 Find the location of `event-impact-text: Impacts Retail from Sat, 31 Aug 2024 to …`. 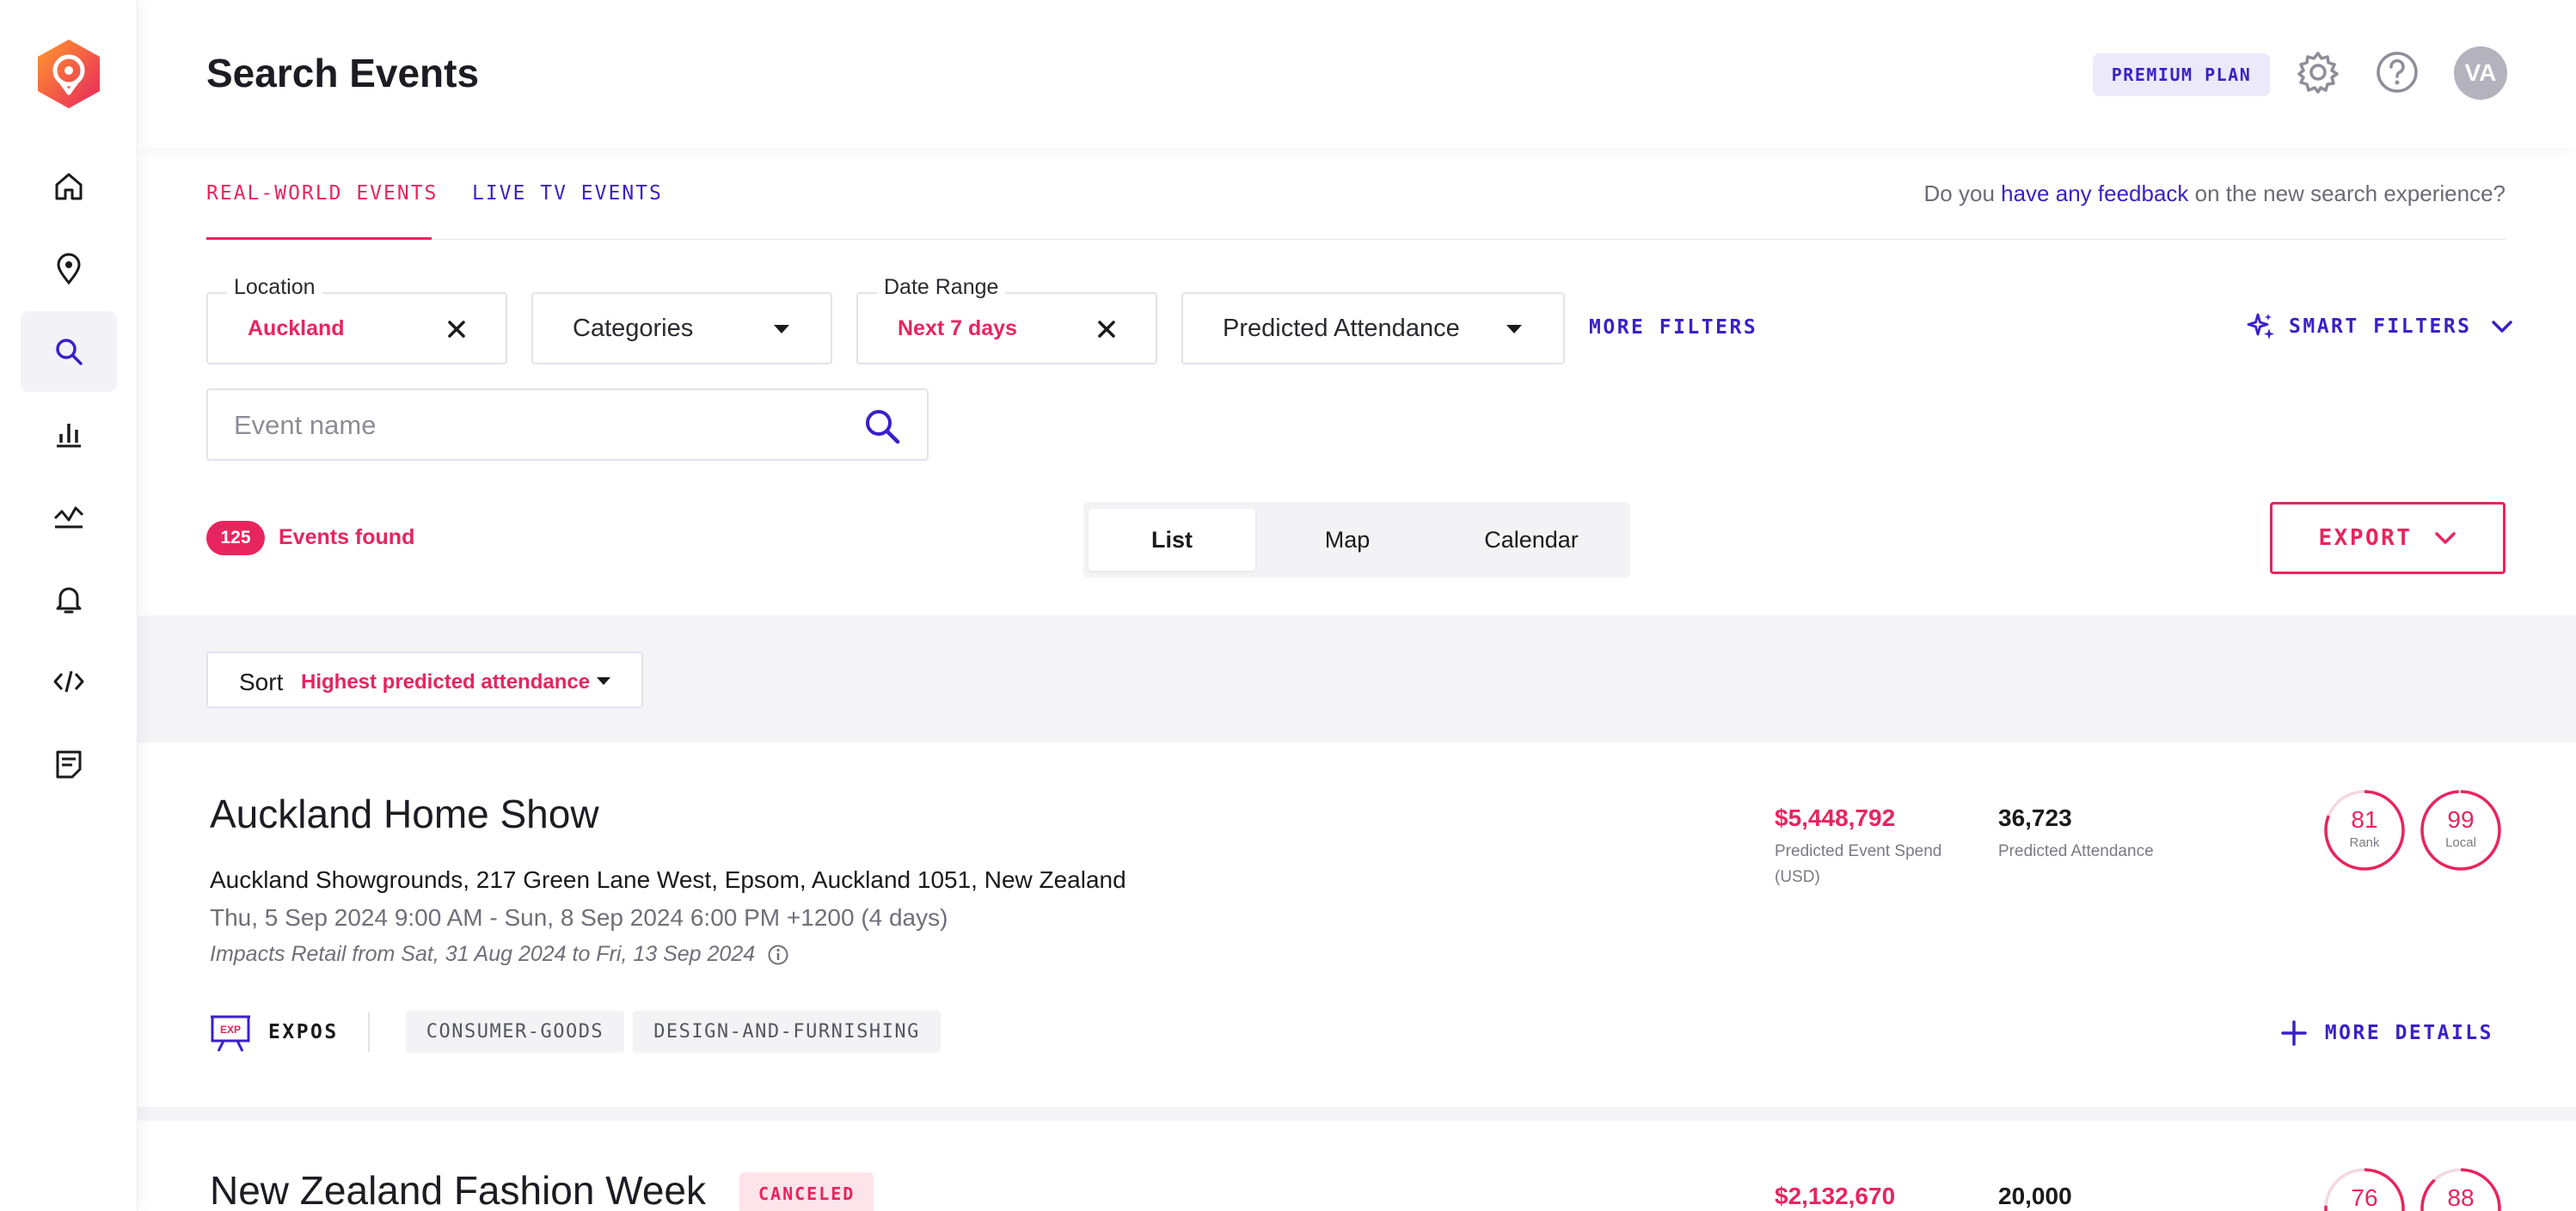

event-impact-text: Impacts Retail from Sat, 31 Aug 2024 to … is located at coordinates (483, 954).